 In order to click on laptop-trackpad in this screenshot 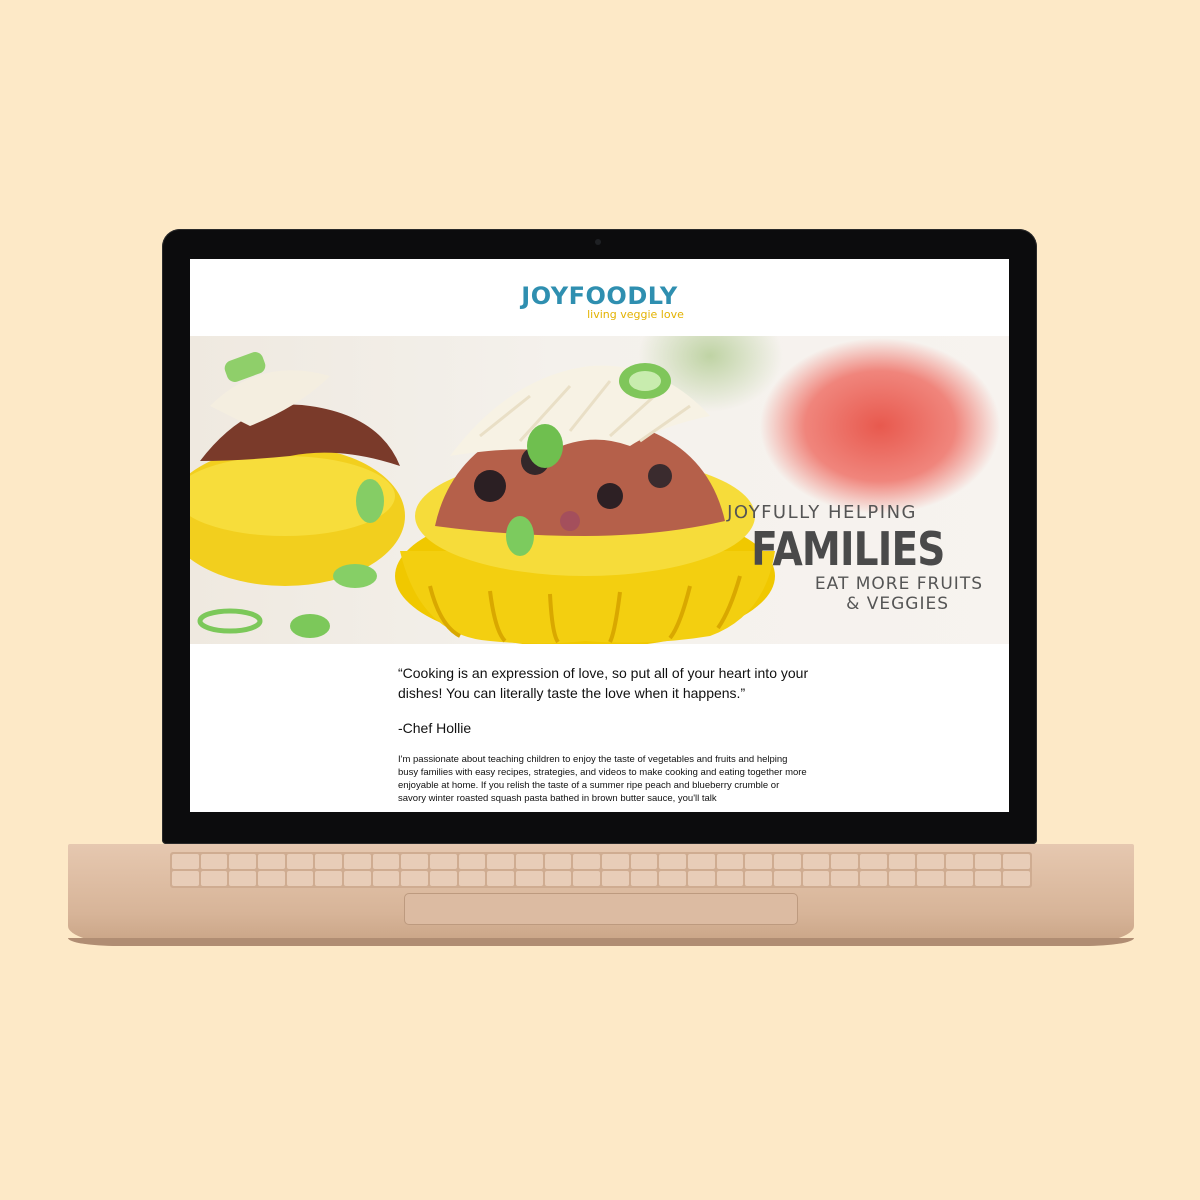, I will do `click(601, 909)`.